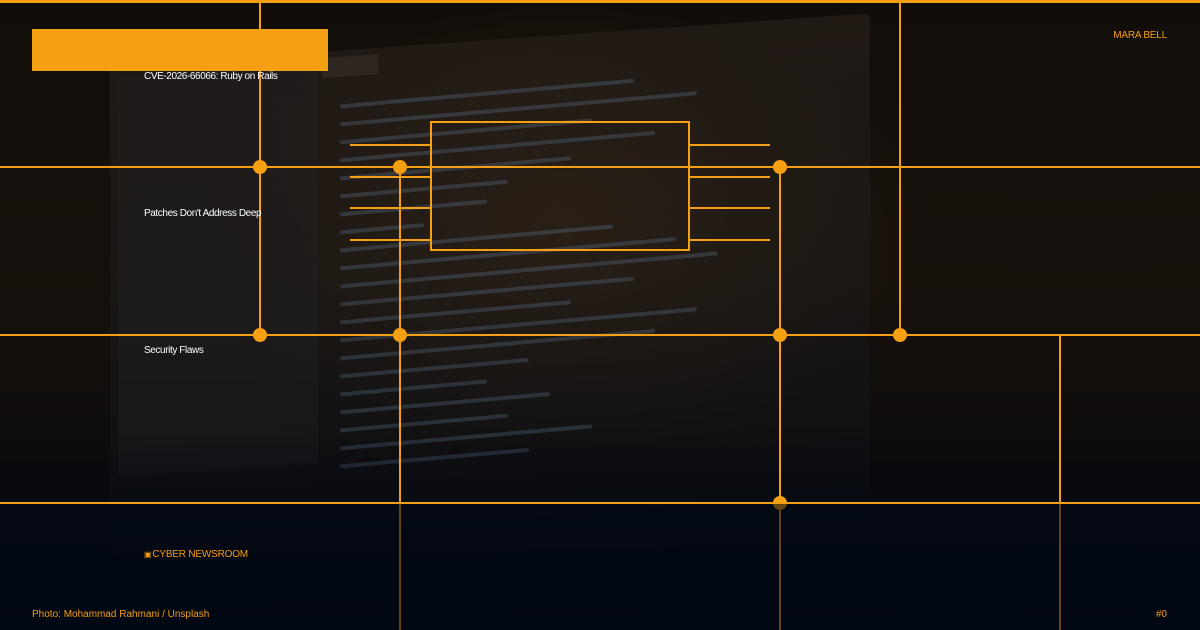 The image size is (1200, 630). What do you see at coordinates (121, 614) in the screenshot?
I see `photo-credit: Photo: Mohammad Rahmani / Unsplash` at bounding box center [121, 614].